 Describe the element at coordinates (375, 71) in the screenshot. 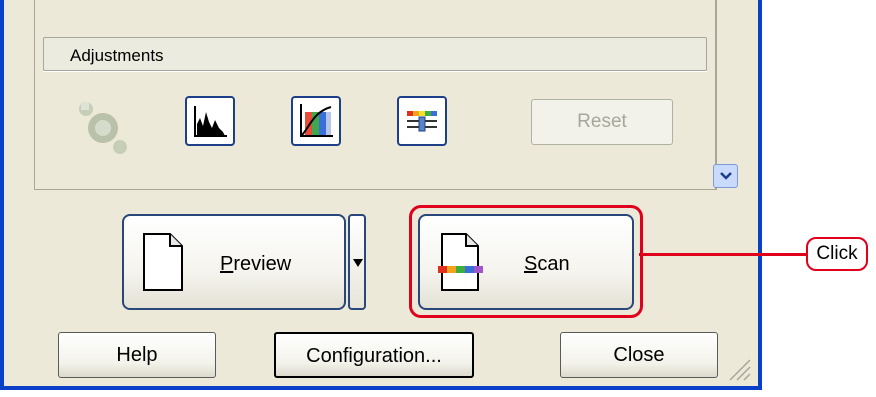

I see `divider` at that location.